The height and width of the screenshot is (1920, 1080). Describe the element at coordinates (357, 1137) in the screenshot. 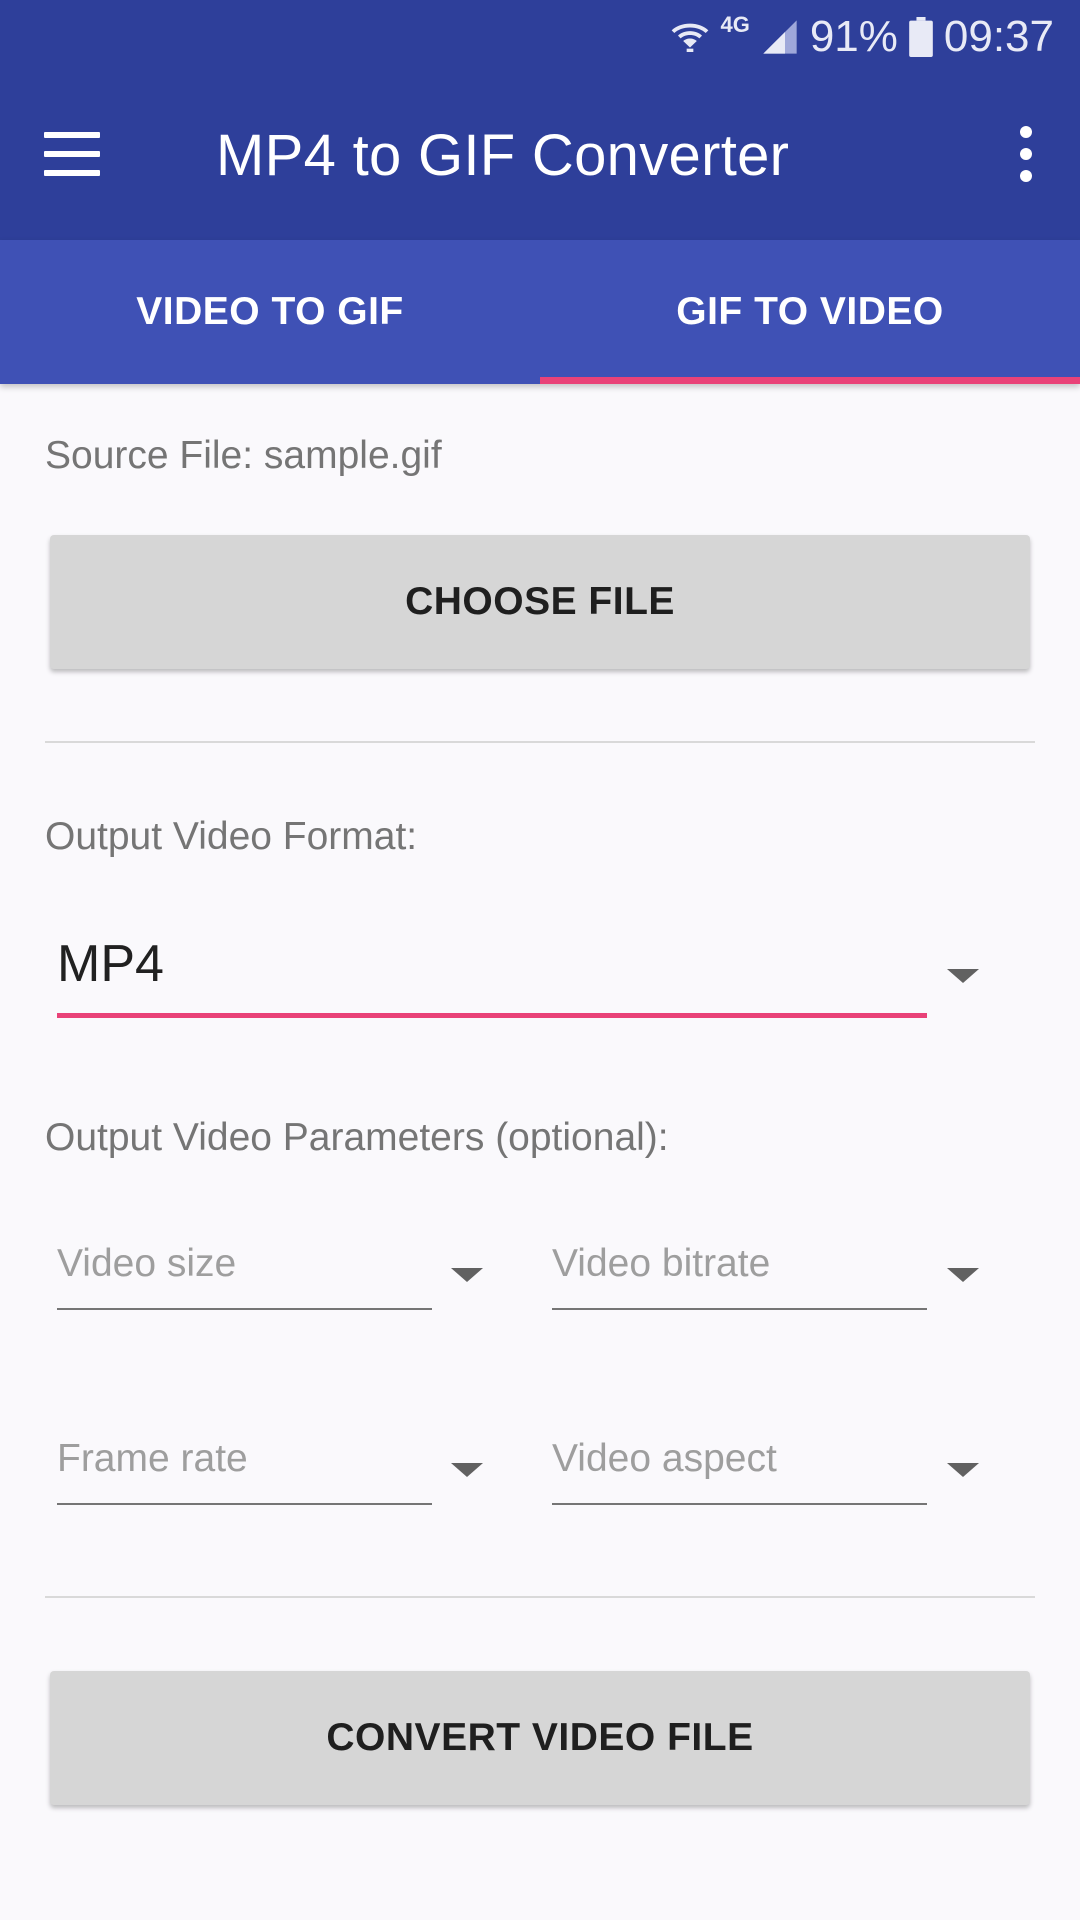

I see `parameters-label: Output Video Parameters (optional):` at that location.